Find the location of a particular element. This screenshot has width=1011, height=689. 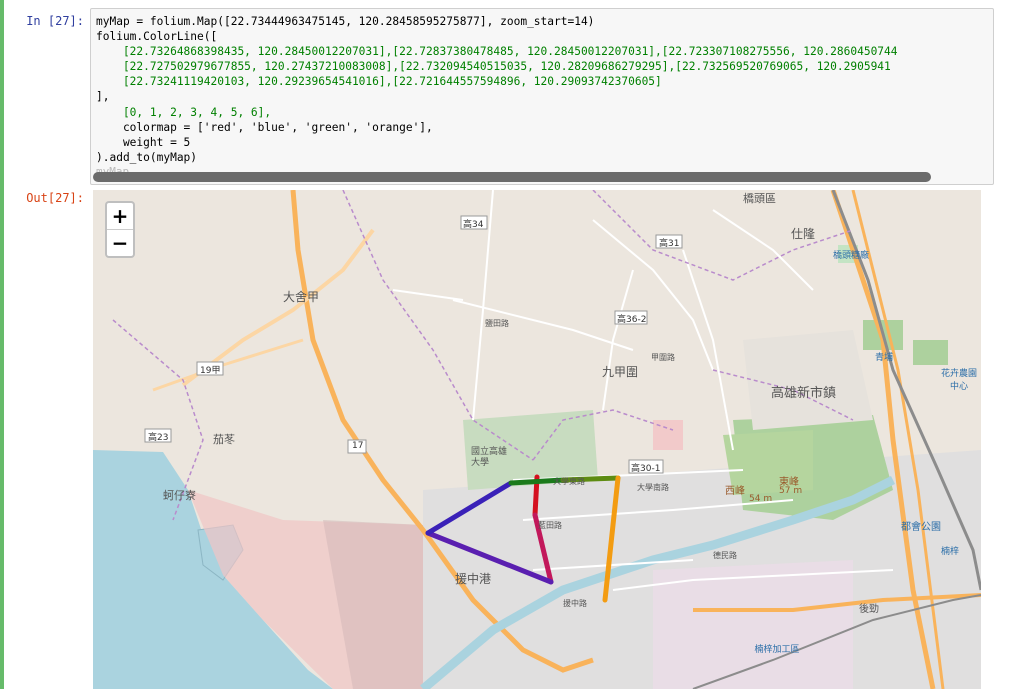

code-line: [0, 1, 2, 3, 4, 5, 6], is located at coordinates (184, 112).